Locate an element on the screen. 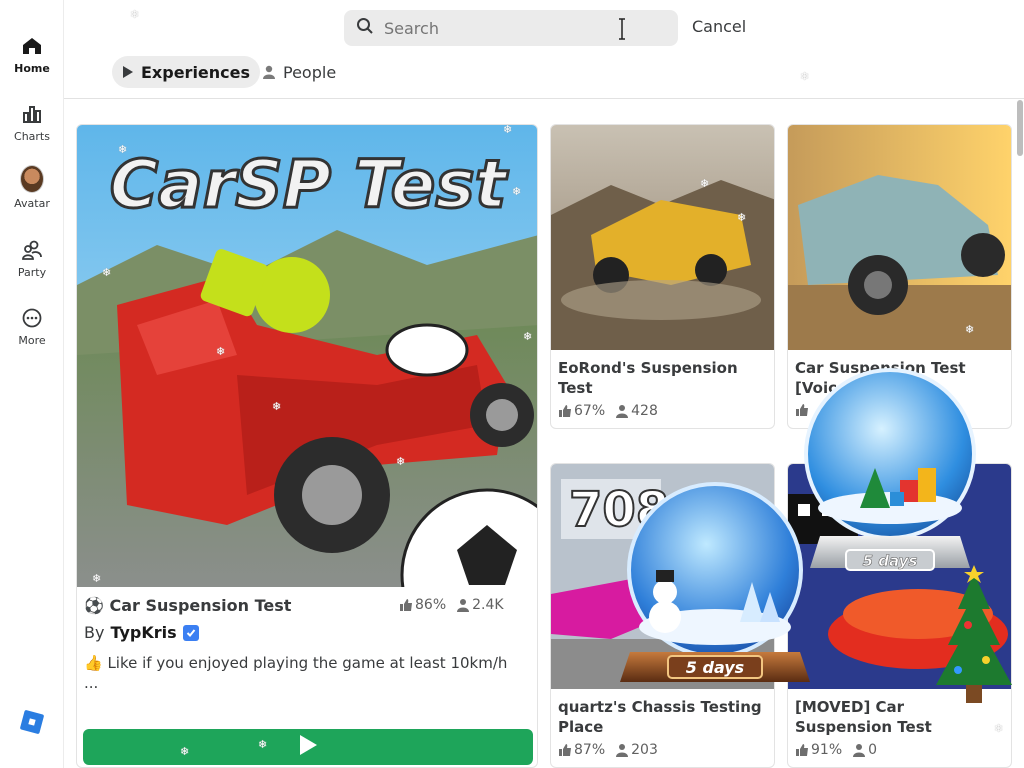 Image resolution: width=1024 pixels, height=768 pixels. home-icon is located at coordinates (32, 46).